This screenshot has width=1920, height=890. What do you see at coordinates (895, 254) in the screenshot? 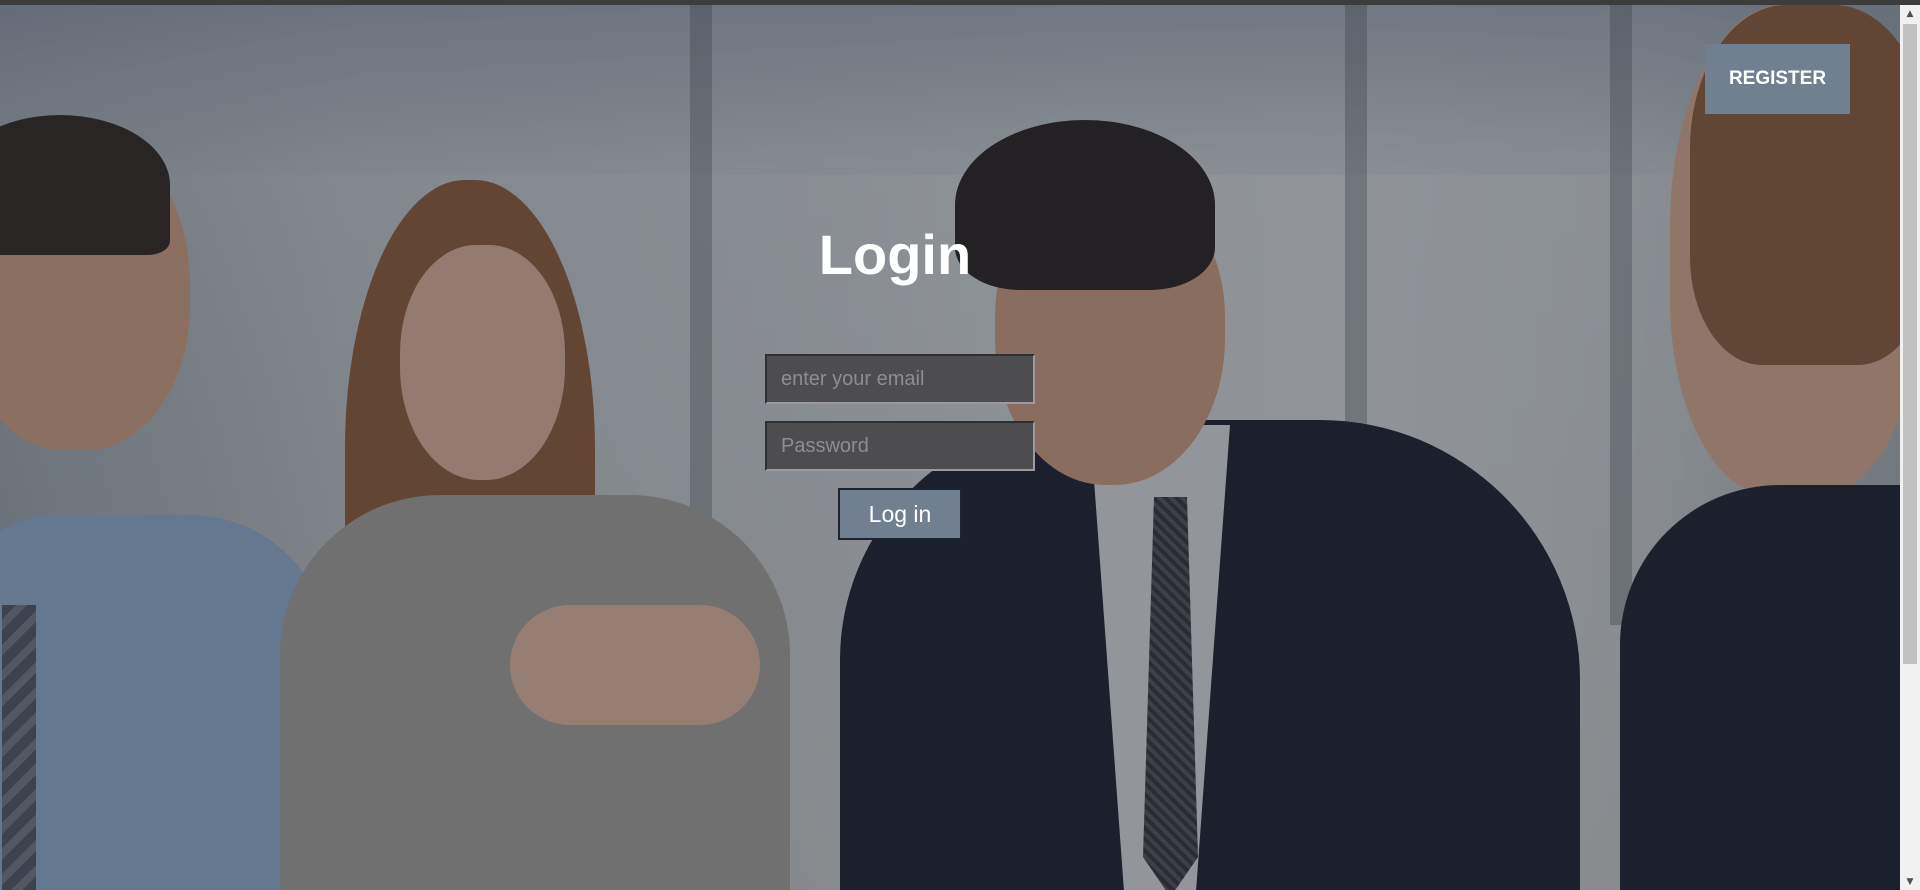
I see `page-title: Login` at bounding box center [895, 254].